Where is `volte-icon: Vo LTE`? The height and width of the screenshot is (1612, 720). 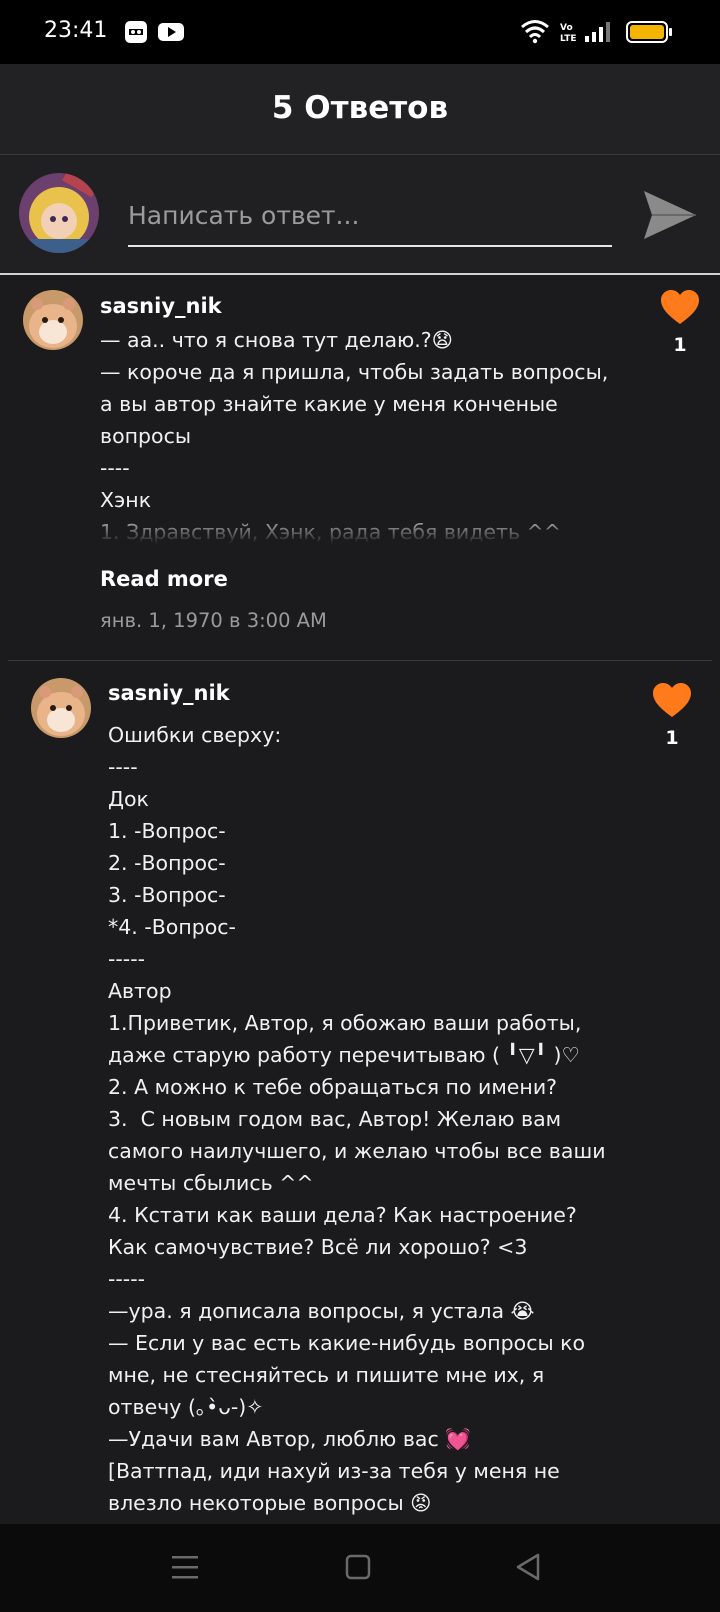 volte-icon: Vo LTE is located at coordinates (568, 33).